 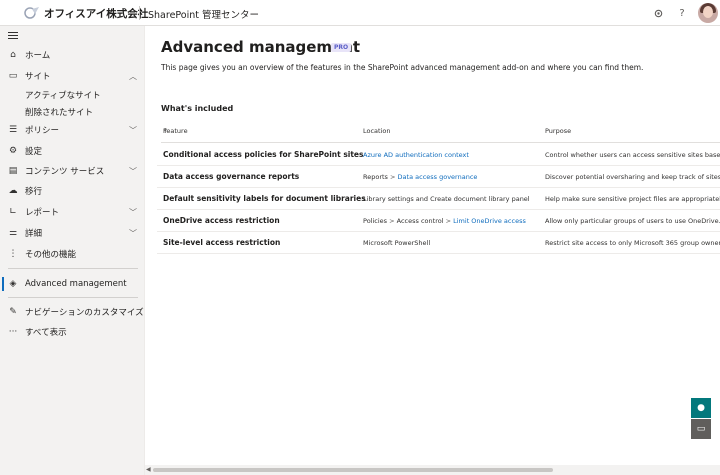 I want to click on location-cell: Azure AD authentication context, so click(x=416, y=155).